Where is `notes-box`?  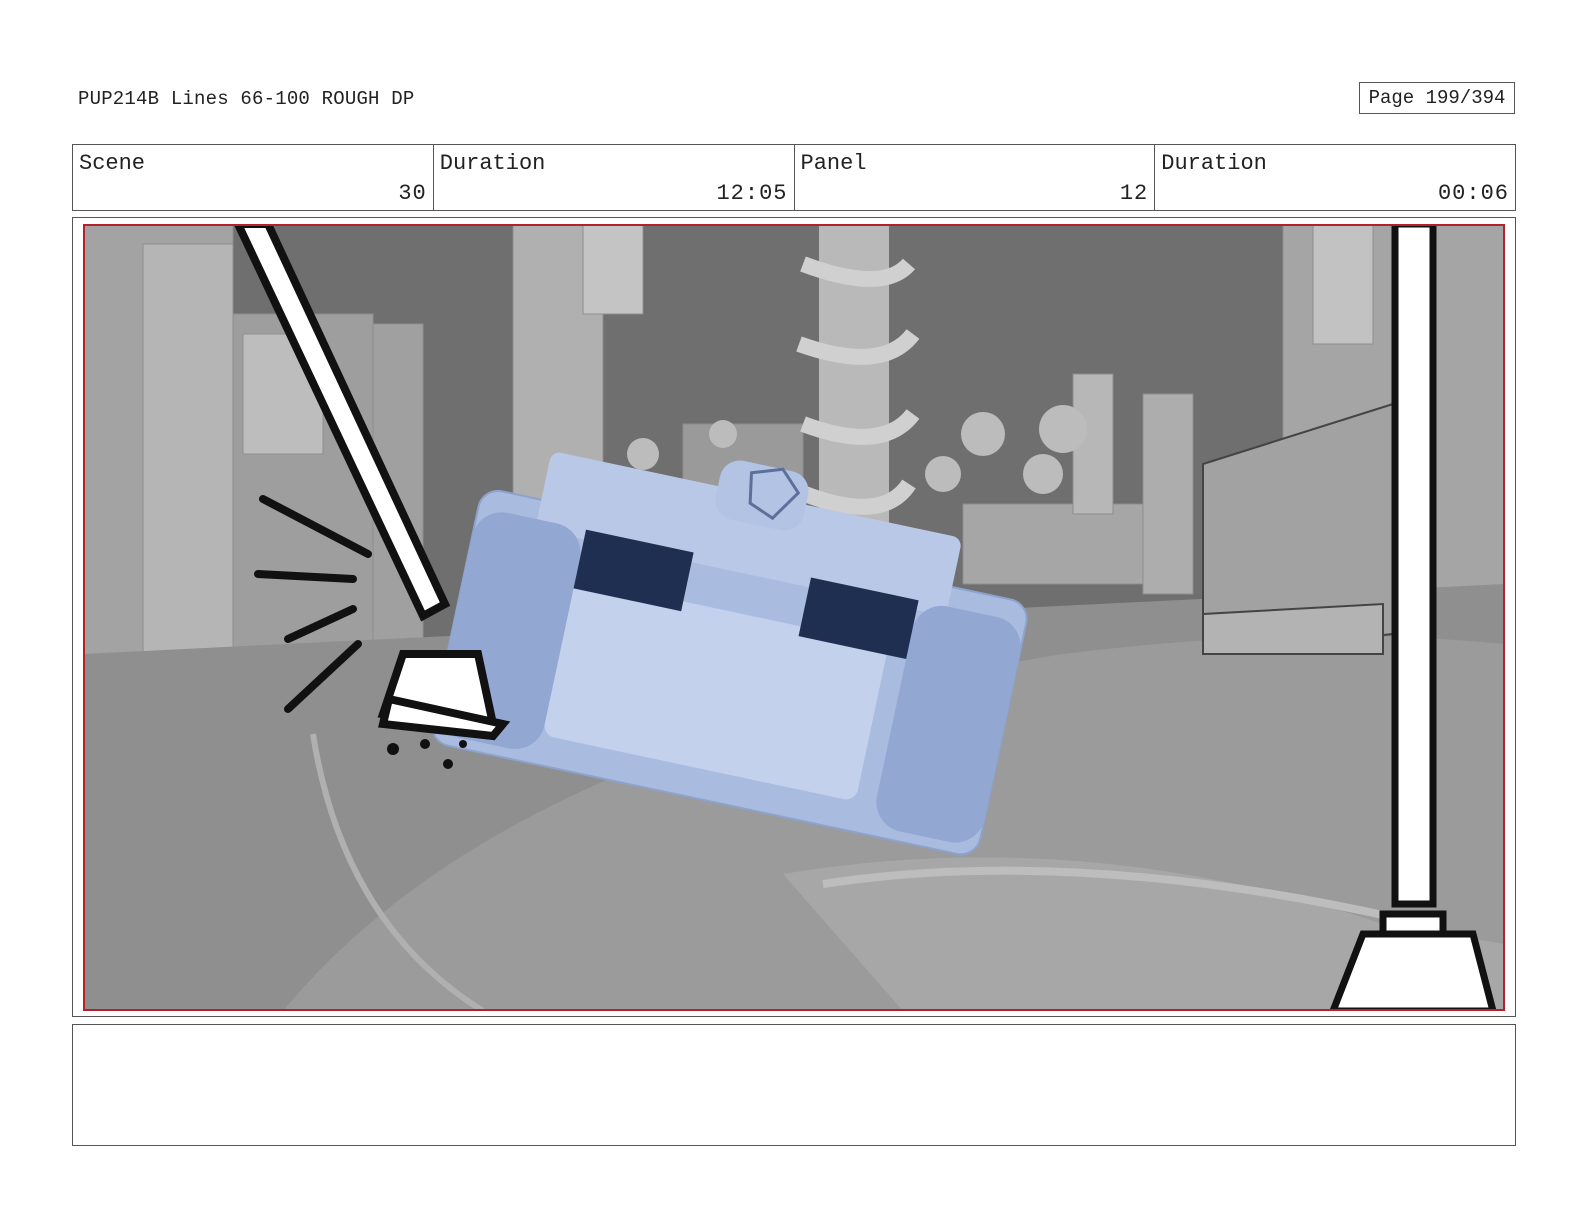 notes-box is located at coordinates (794, 1085).